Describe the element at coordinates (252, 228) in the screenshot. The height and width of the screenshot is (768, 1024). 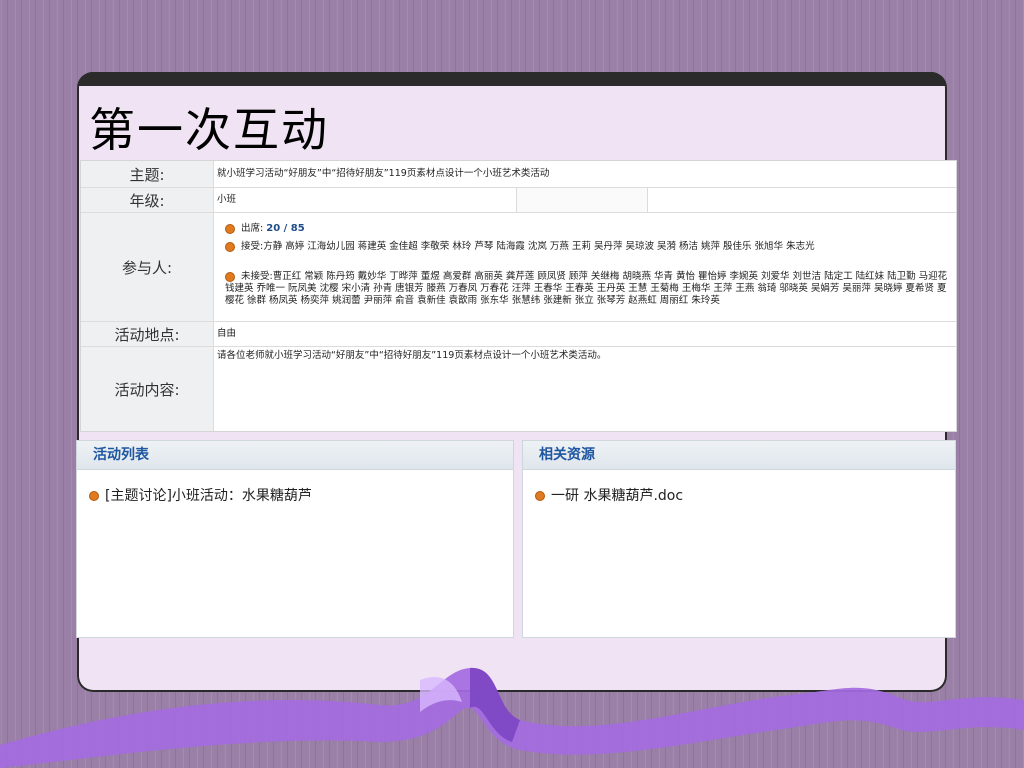
I see `attendance-label: 出席:` at that location.